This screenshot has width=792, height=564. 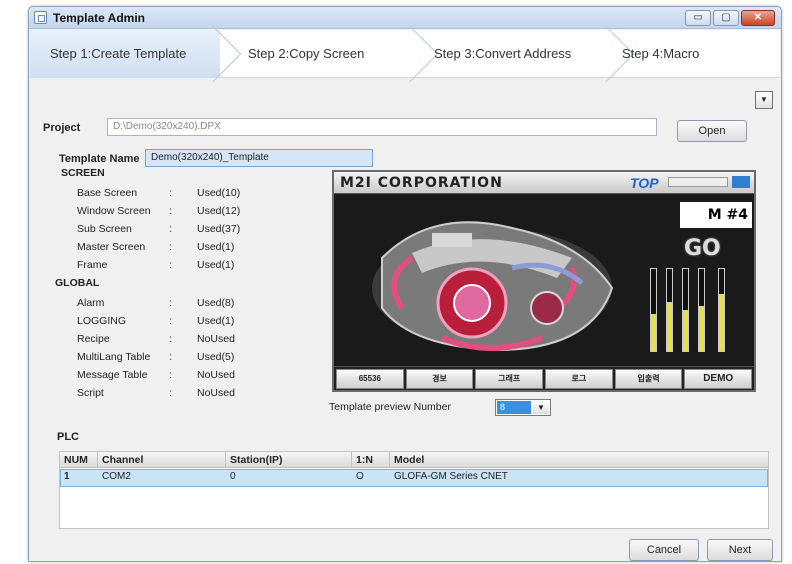 What do you see at coordinates (191, 342) in the screenshot?
I see `info-row: Recipe: NoUsed` at bounding box center [191, 342].